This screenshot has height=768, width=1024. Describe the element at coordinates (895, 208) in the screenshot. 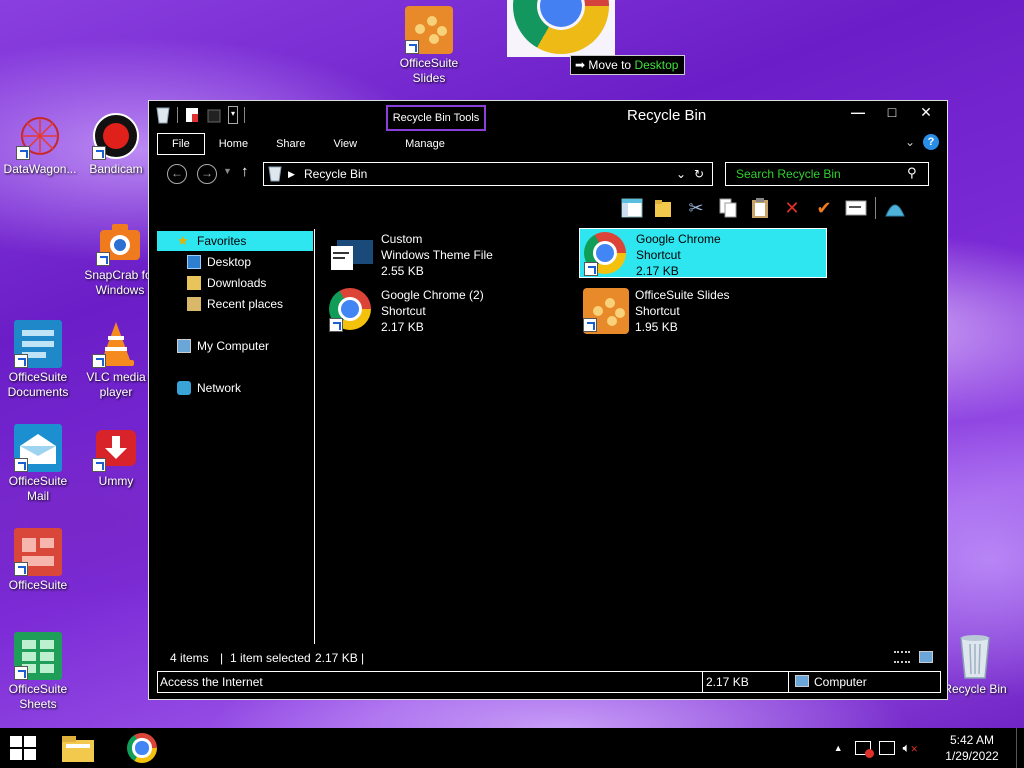

I see `shell-icon` at that location.